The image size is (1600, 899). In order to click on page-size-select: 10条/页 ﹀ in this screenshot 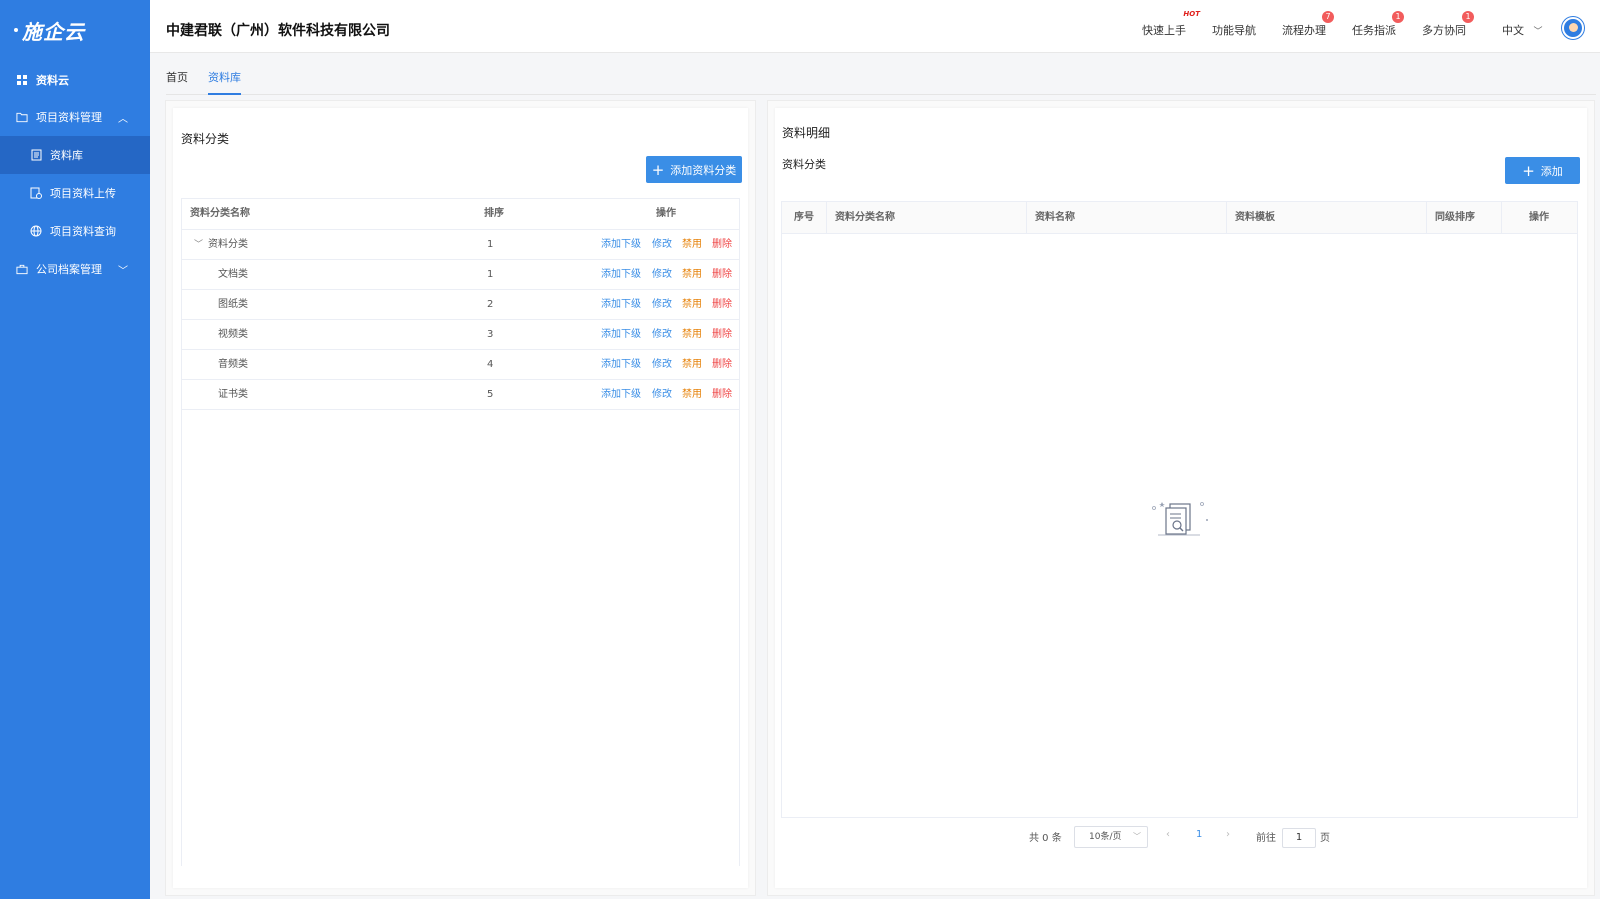, I will do `click(1111, 837)`.